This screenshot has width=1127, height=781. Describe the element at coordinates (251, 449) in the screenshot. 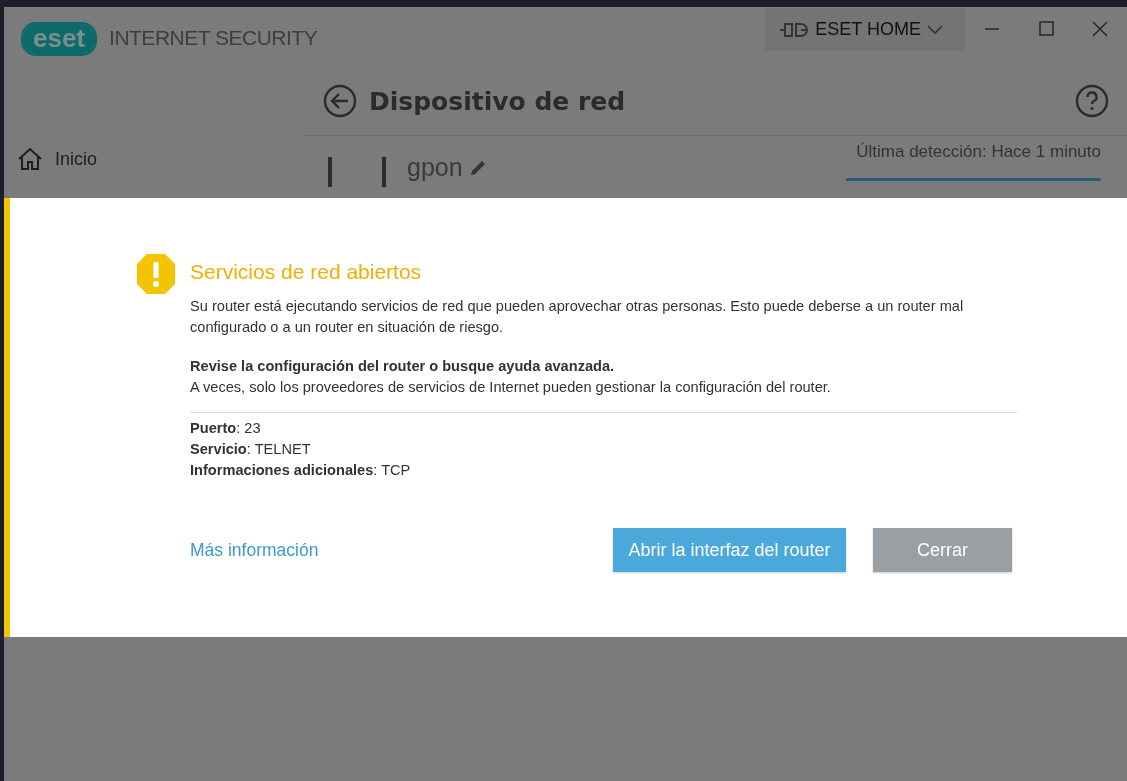

I see `detail-line: Servicio: TELNET` at that location.